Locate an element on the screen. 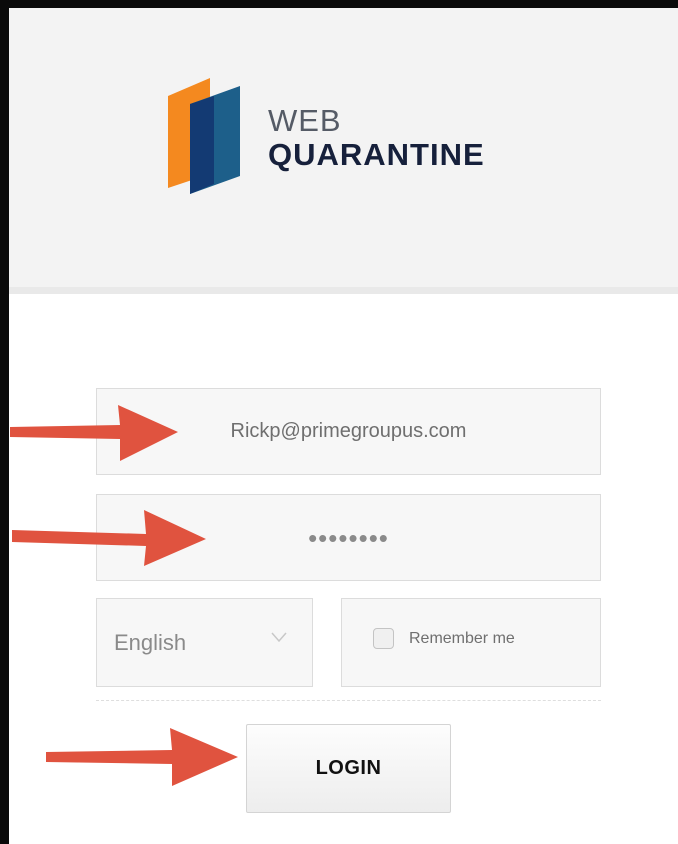  language-selected-value: English is located at coordinates (150, 642).